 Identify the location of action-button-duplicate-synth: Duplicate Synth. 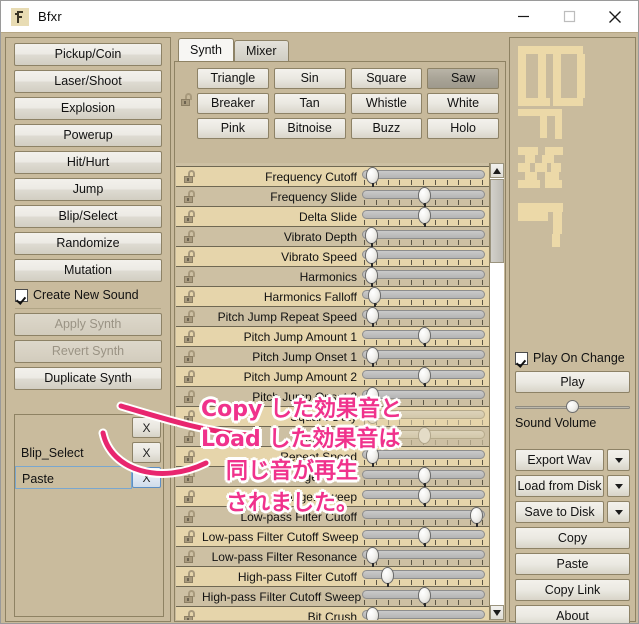
(88, 378).